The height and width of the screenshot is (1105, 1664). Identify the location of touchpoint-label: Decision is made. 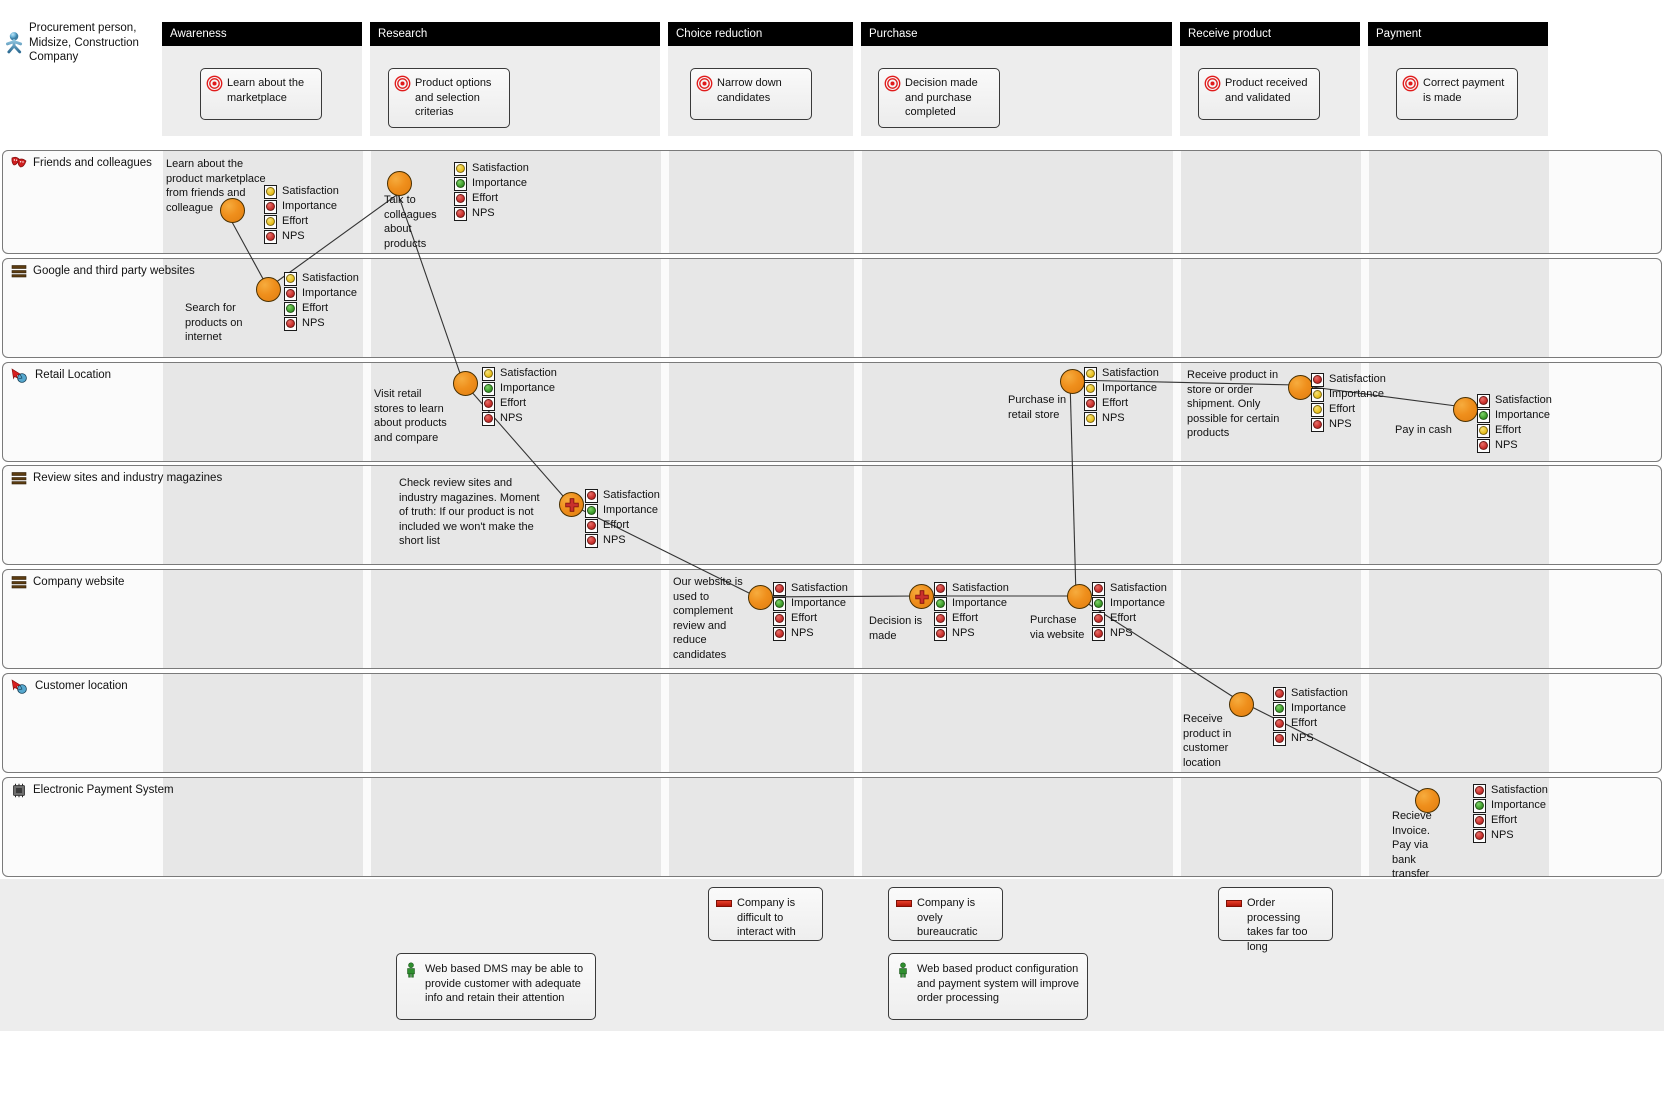
(896, 628).